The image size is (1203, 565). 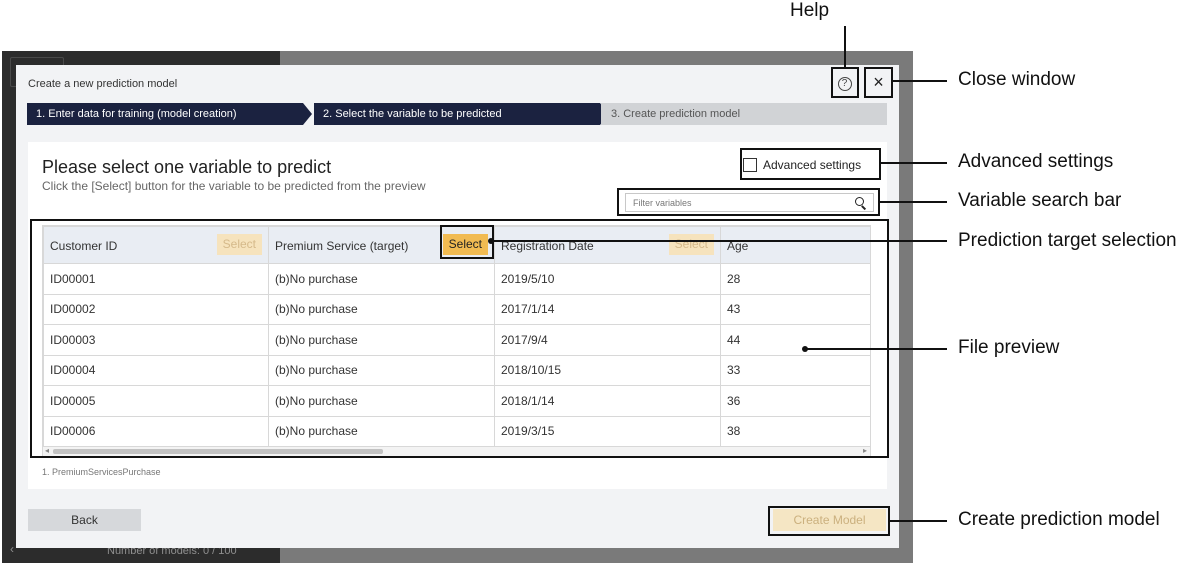 I want to click on help-callout: Help, so click(x=810, y=10).